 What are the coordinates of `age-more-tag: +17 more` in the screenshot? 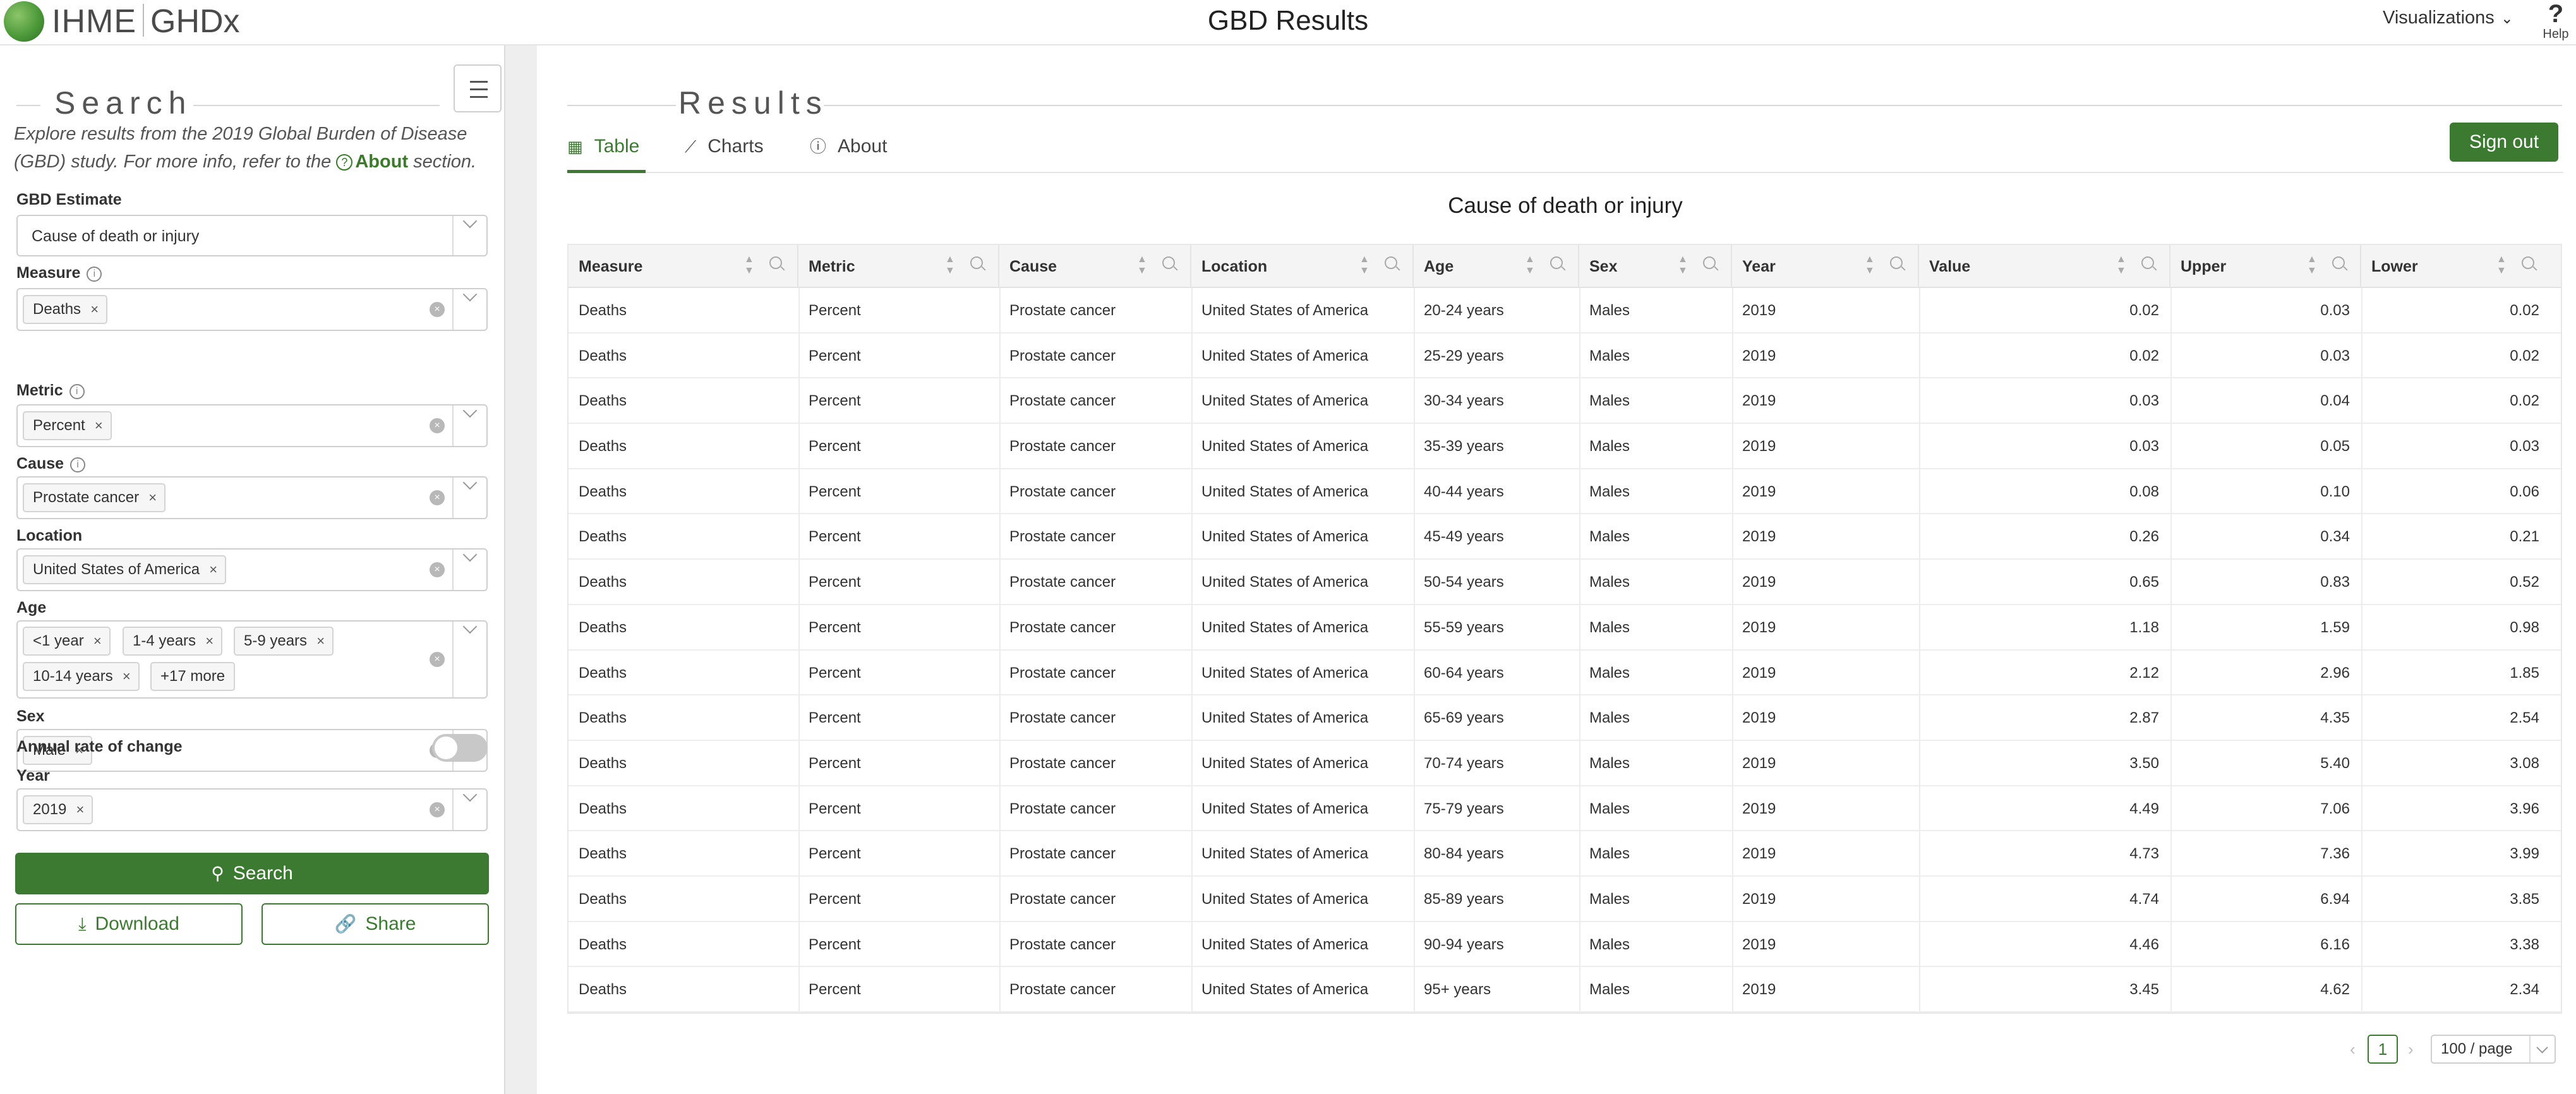 It's located at (193, 676).